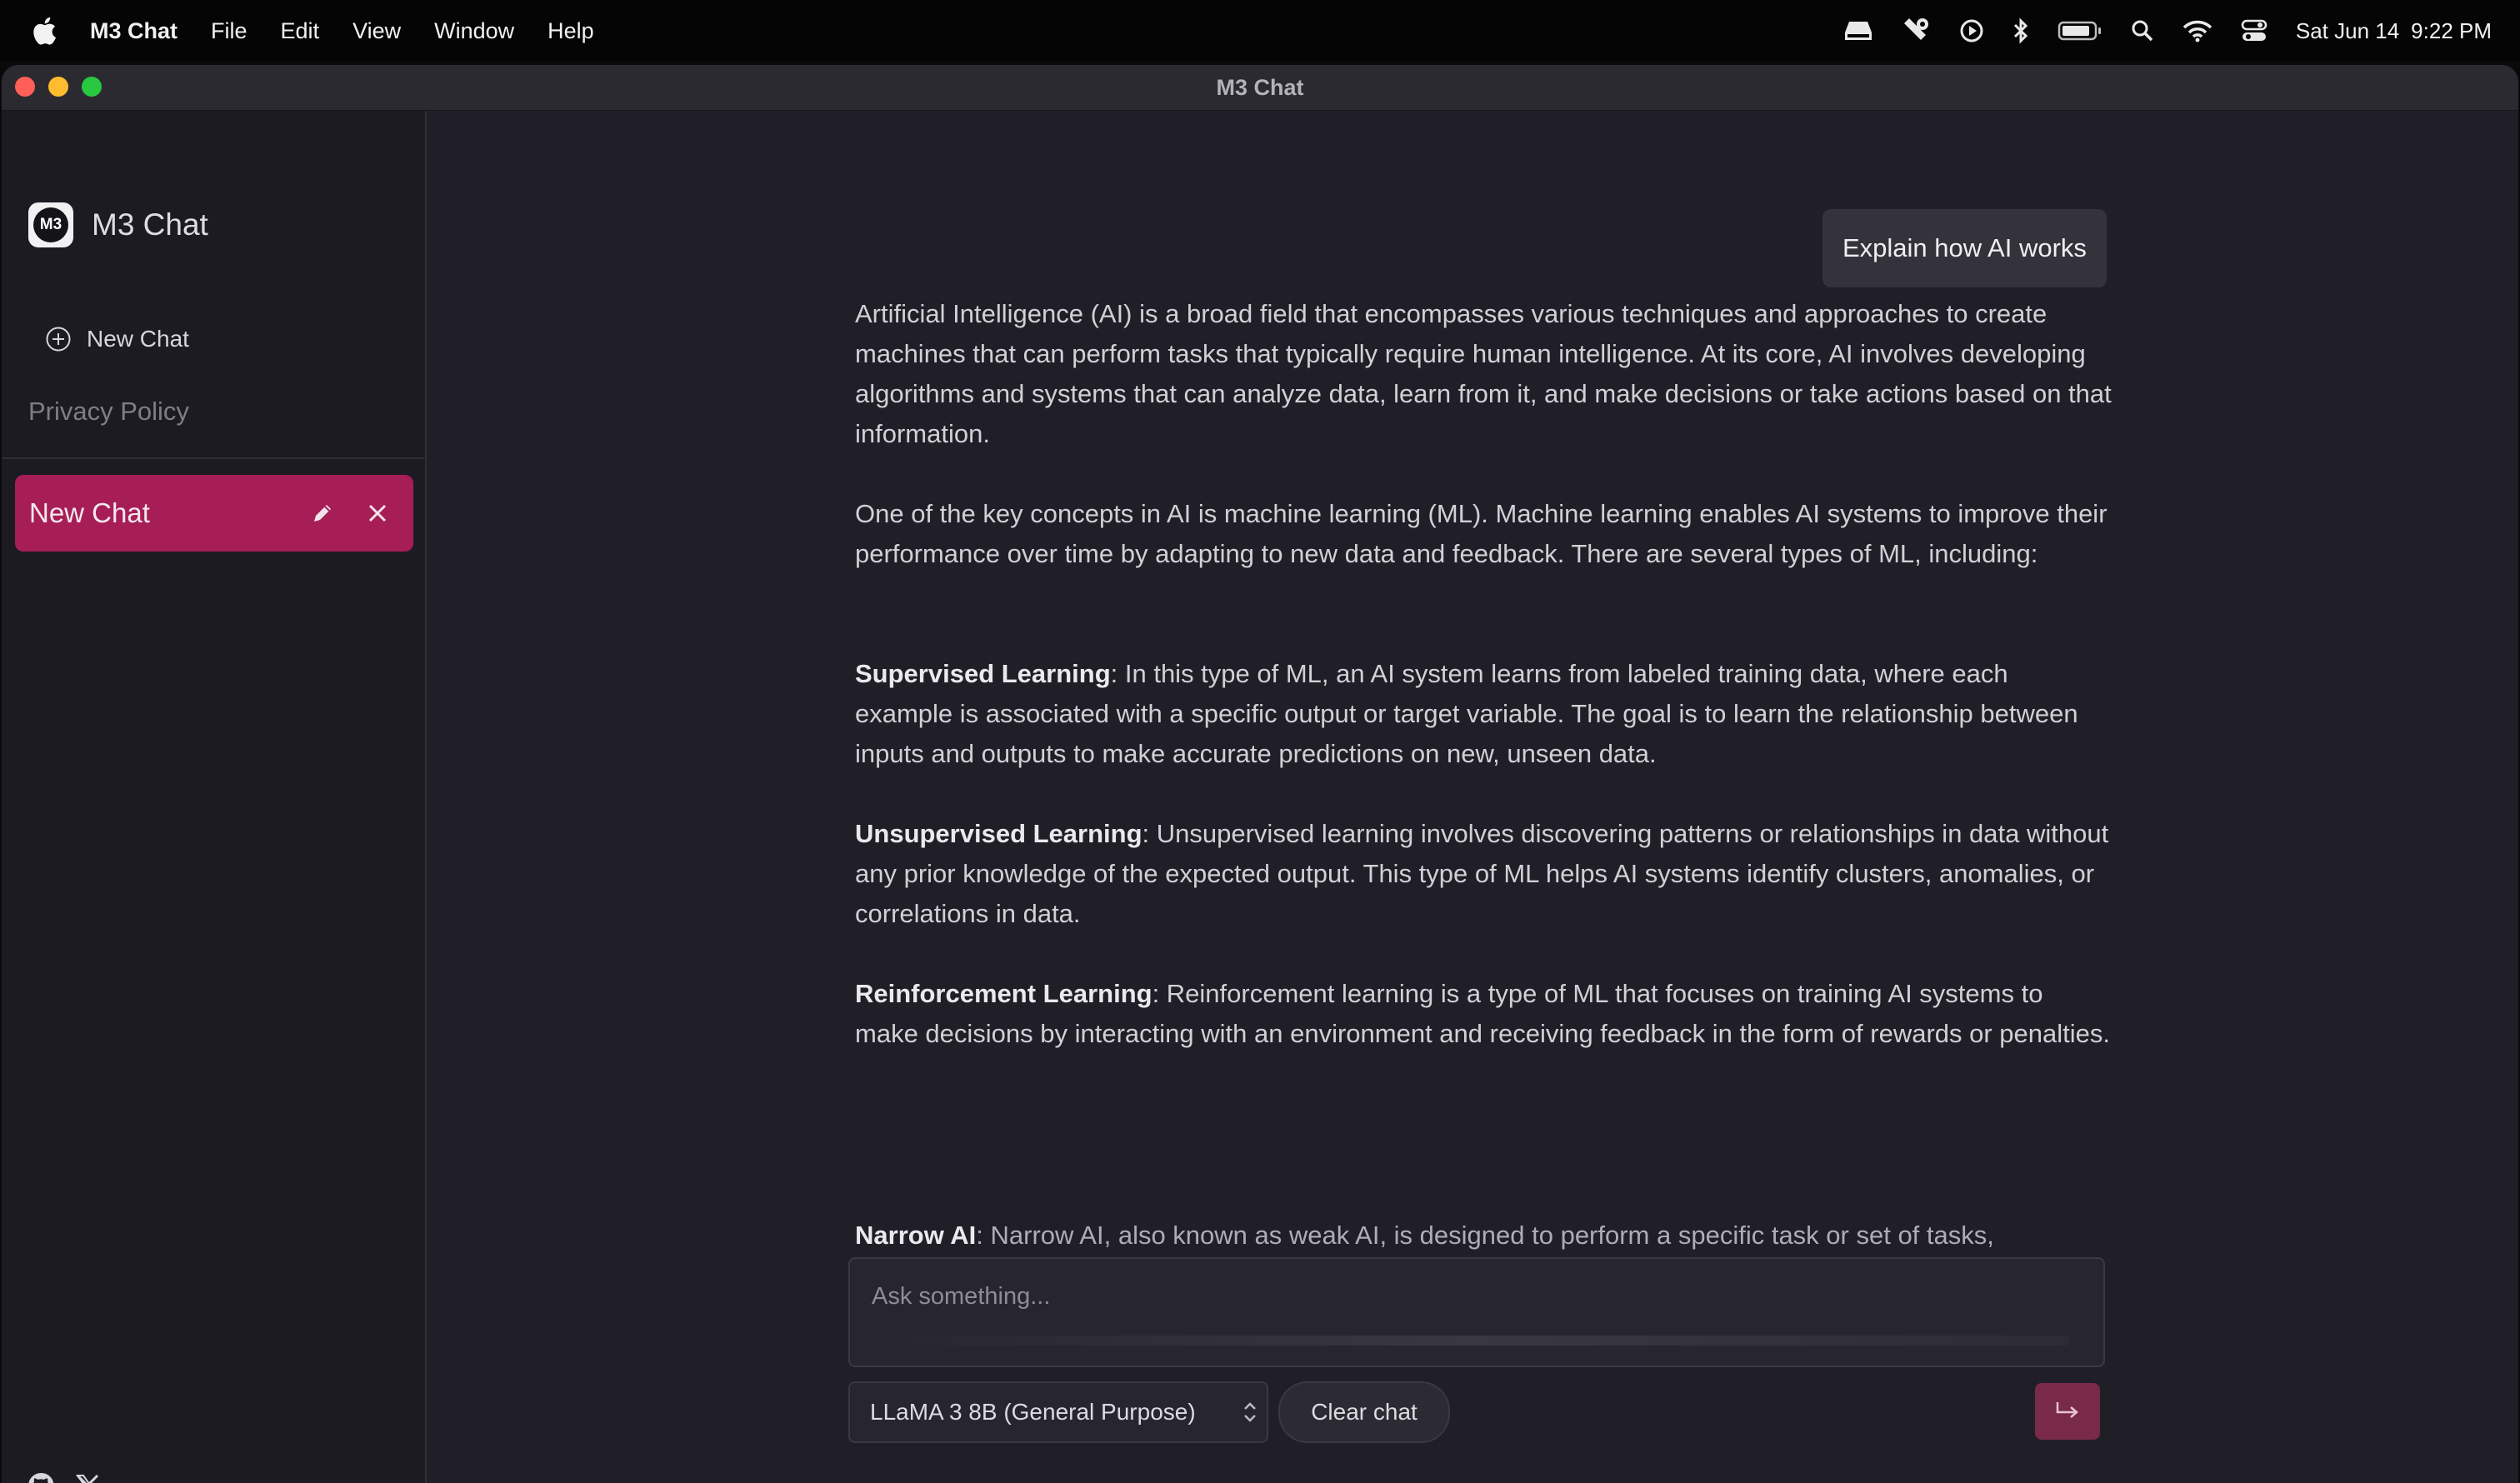 The height and width of the screenshot is (1483, 2520). Describe the element at coordinates (1472, 1412) in the screenshot. I see `composer-controls: LLaMA 3 8B (General Purpose) Clear chat` at that location.